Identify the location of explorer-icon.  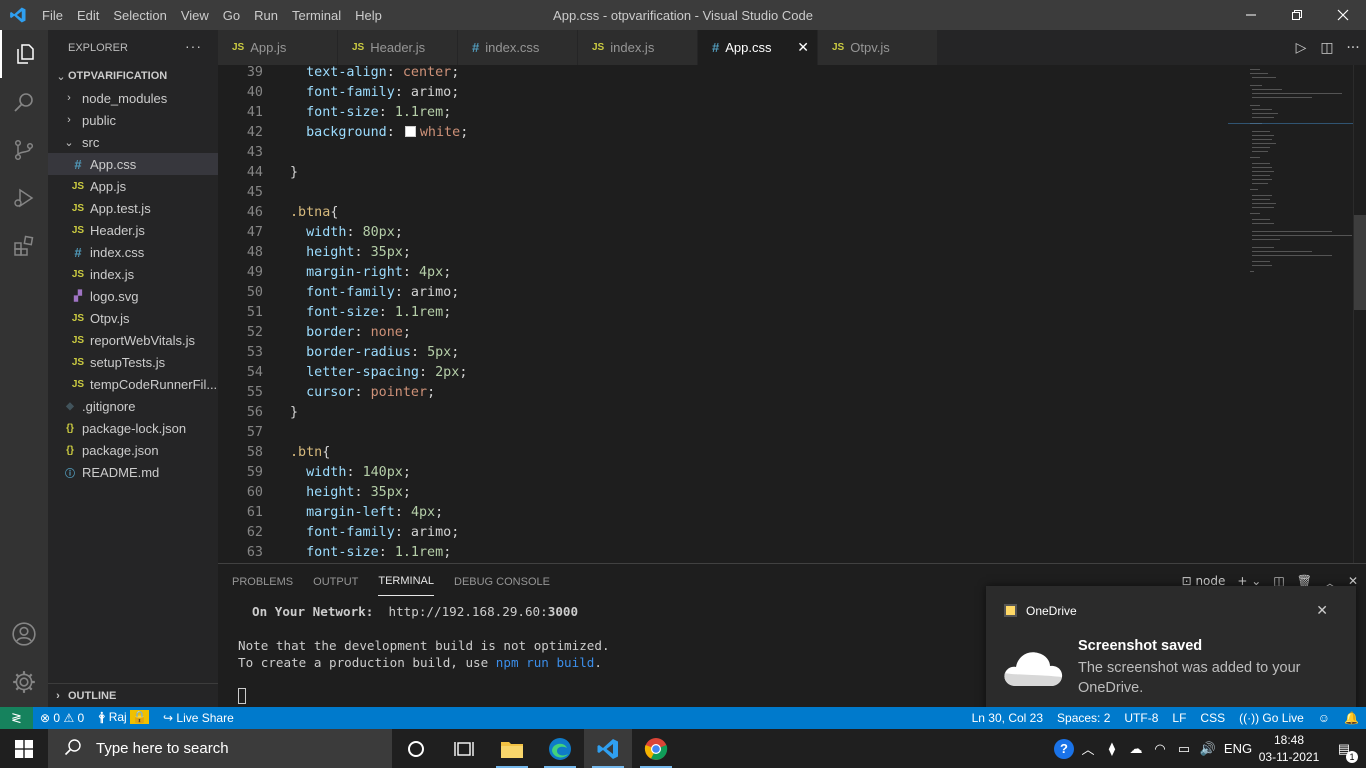
(24, 54).